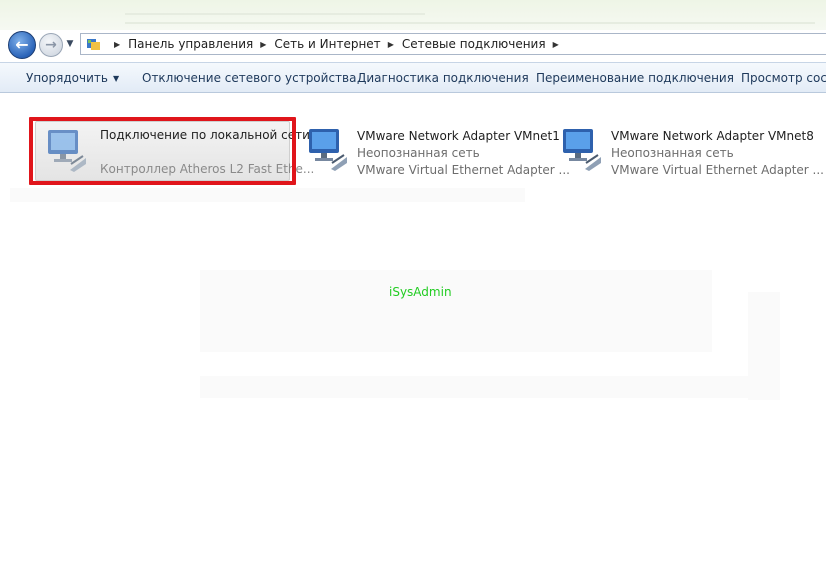  What do you see at coordinates (190, 44) in the screenshot?
I see `breadcrumb-control-panel: Панель управления` at bounding box center [190, 44].